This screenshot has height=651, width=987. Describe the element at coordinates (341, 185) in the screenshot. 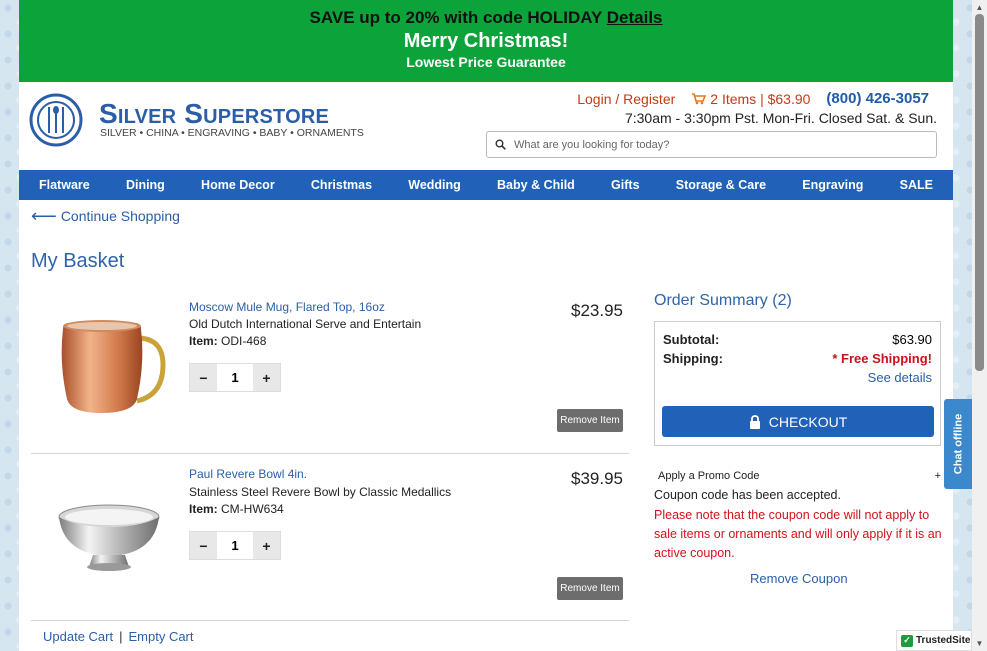

I see `nav-christmas: Christmas` at that location.